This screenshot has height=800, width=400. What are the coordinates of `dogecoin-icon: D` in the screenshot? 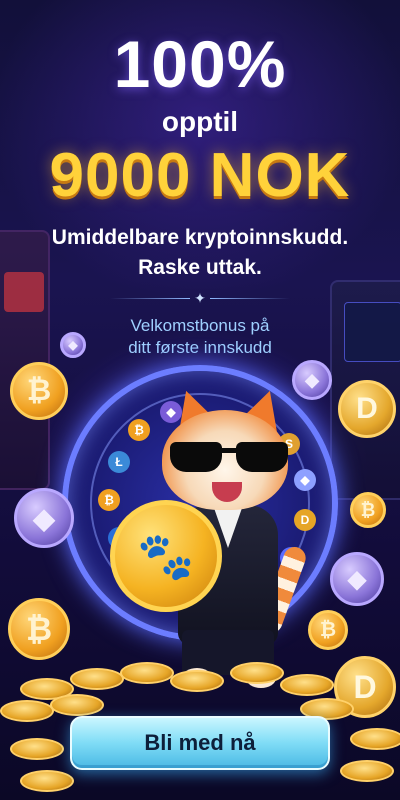 It's located at (305, 520).